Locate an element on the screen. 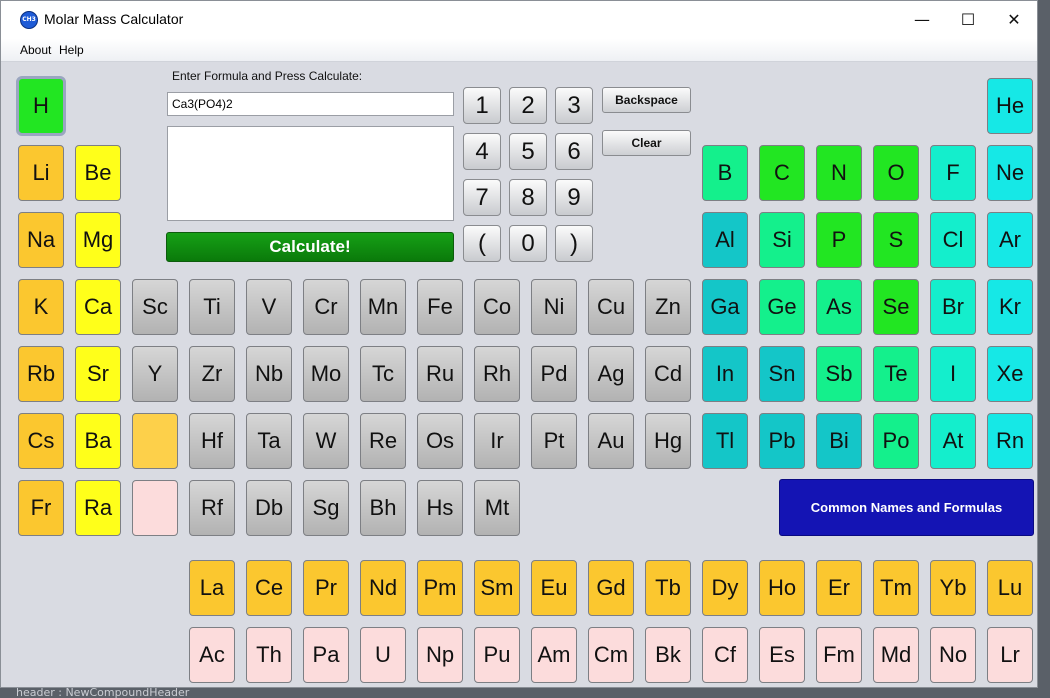 The image size is (1050, 698). element-ra: Ra is located at coordinates (98, 508).